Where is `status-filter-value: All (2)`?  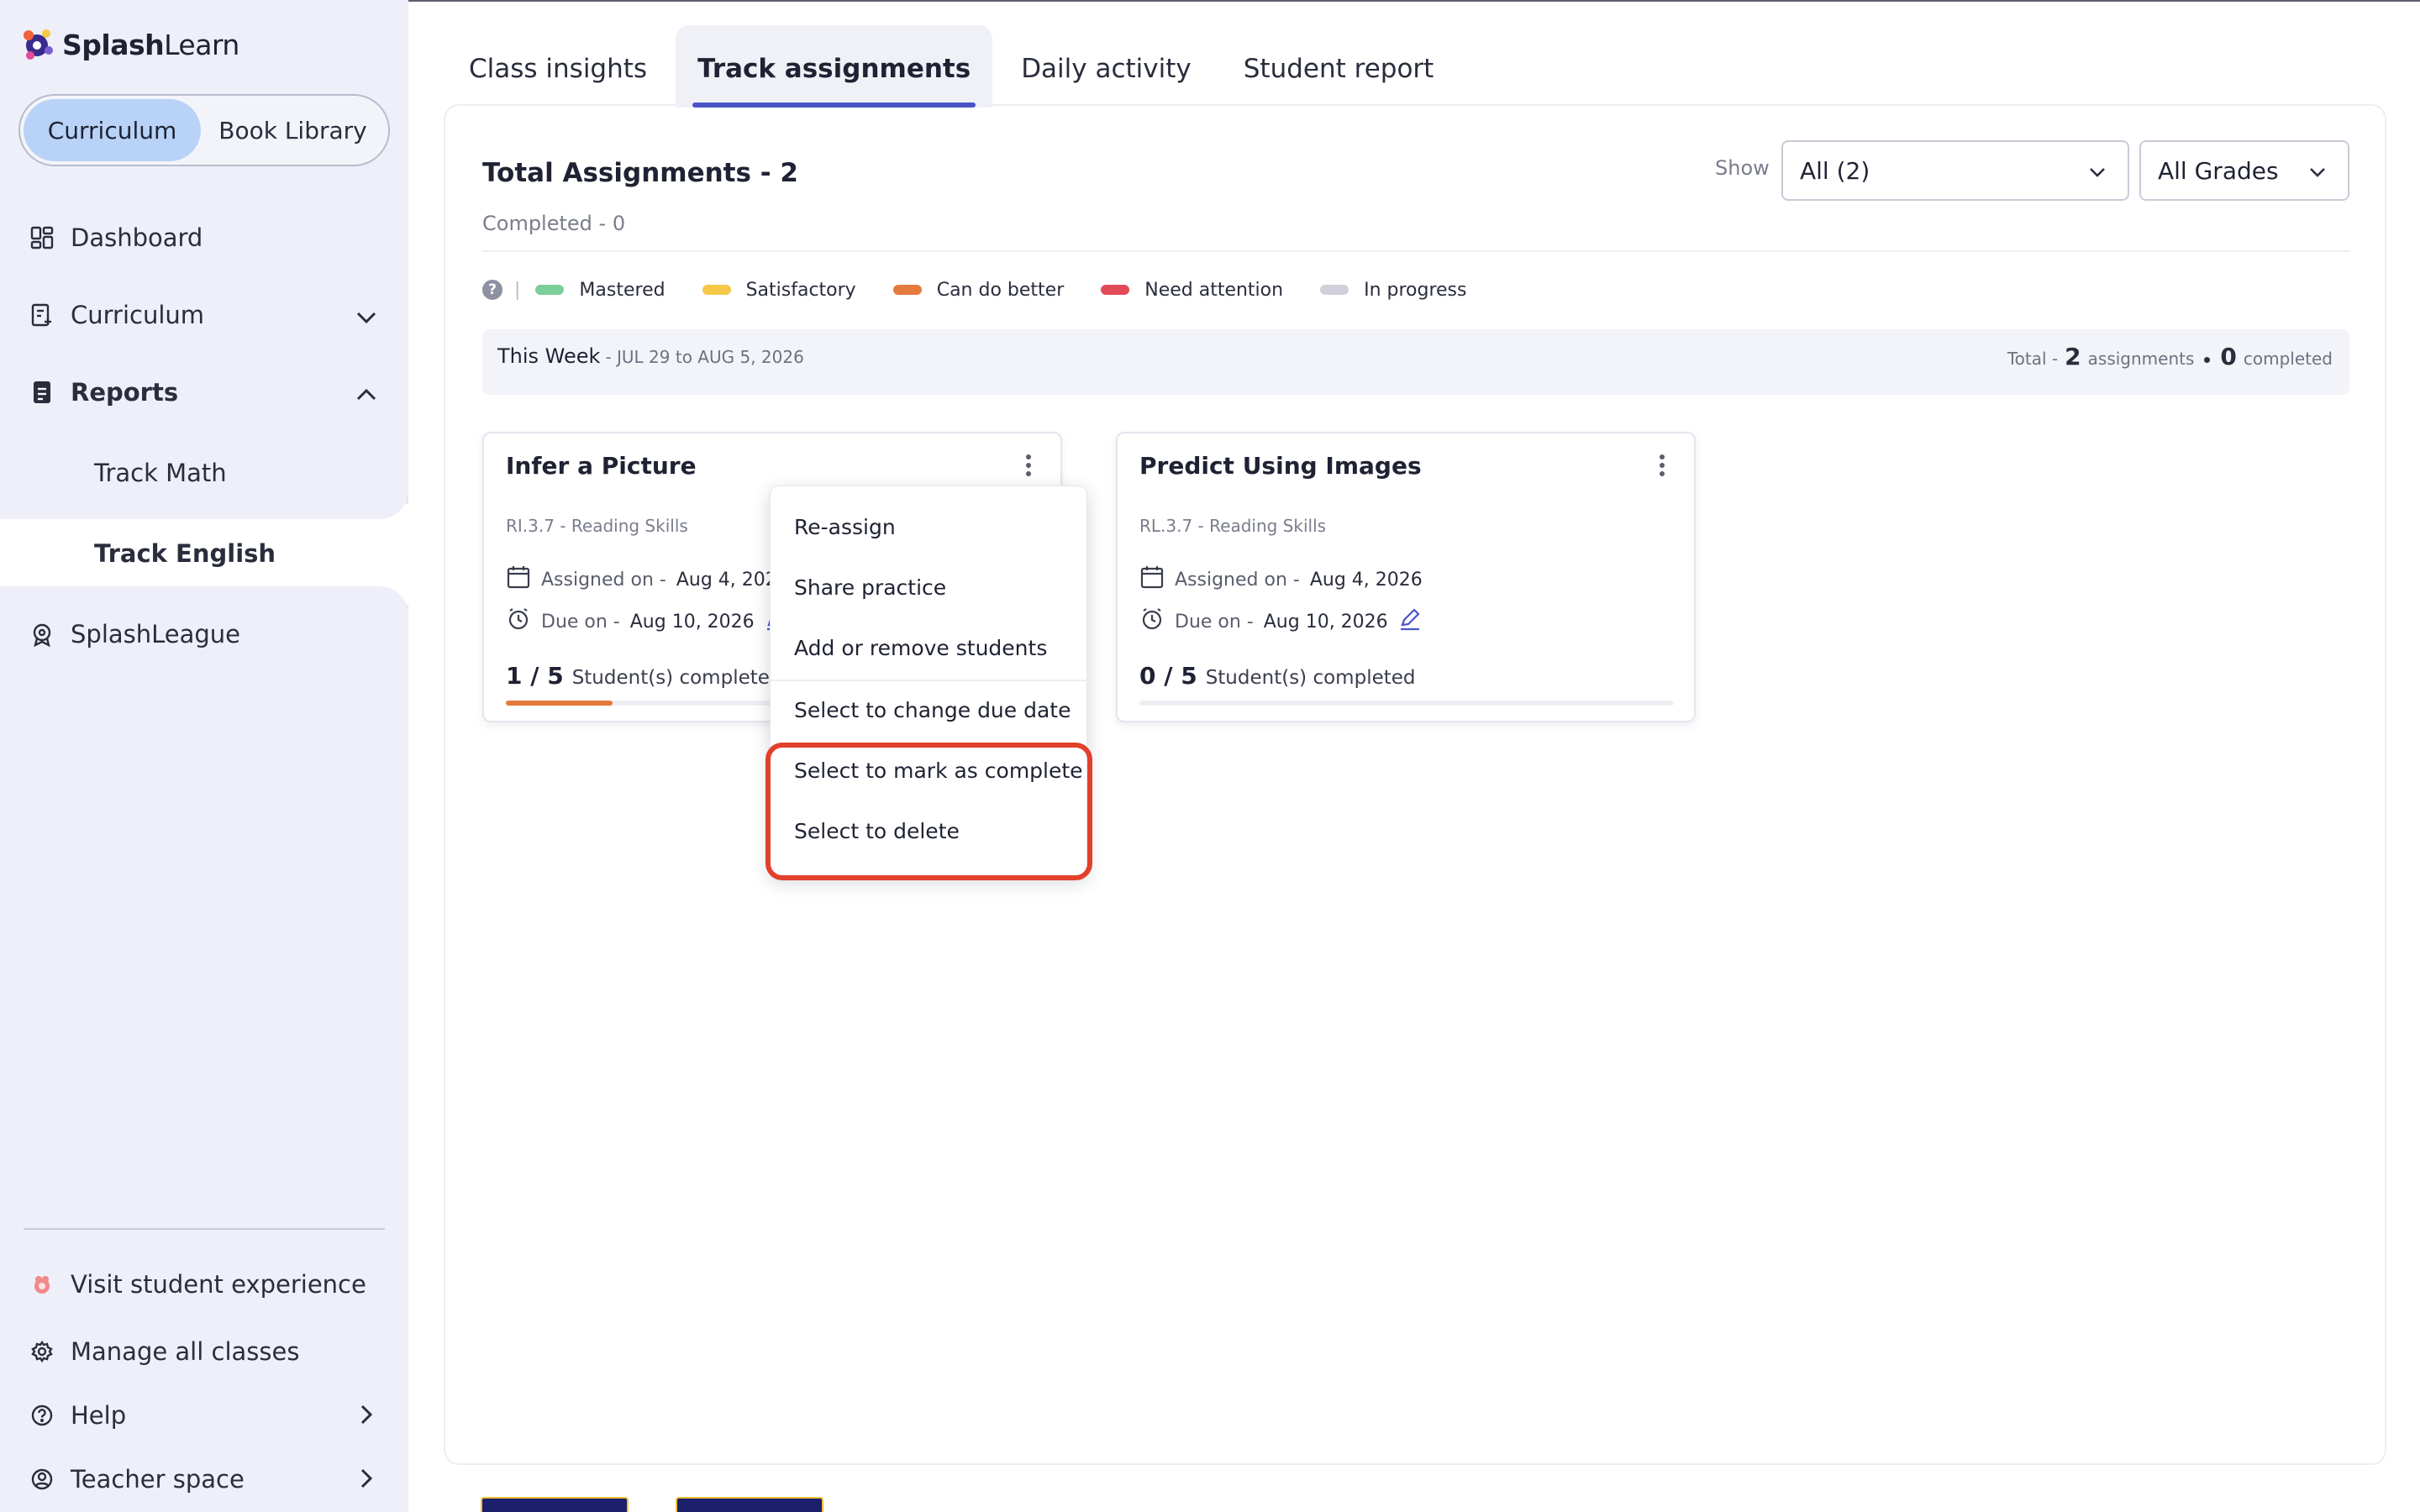 status-filter-value: All (2) is located at coordinates (1835, 170).